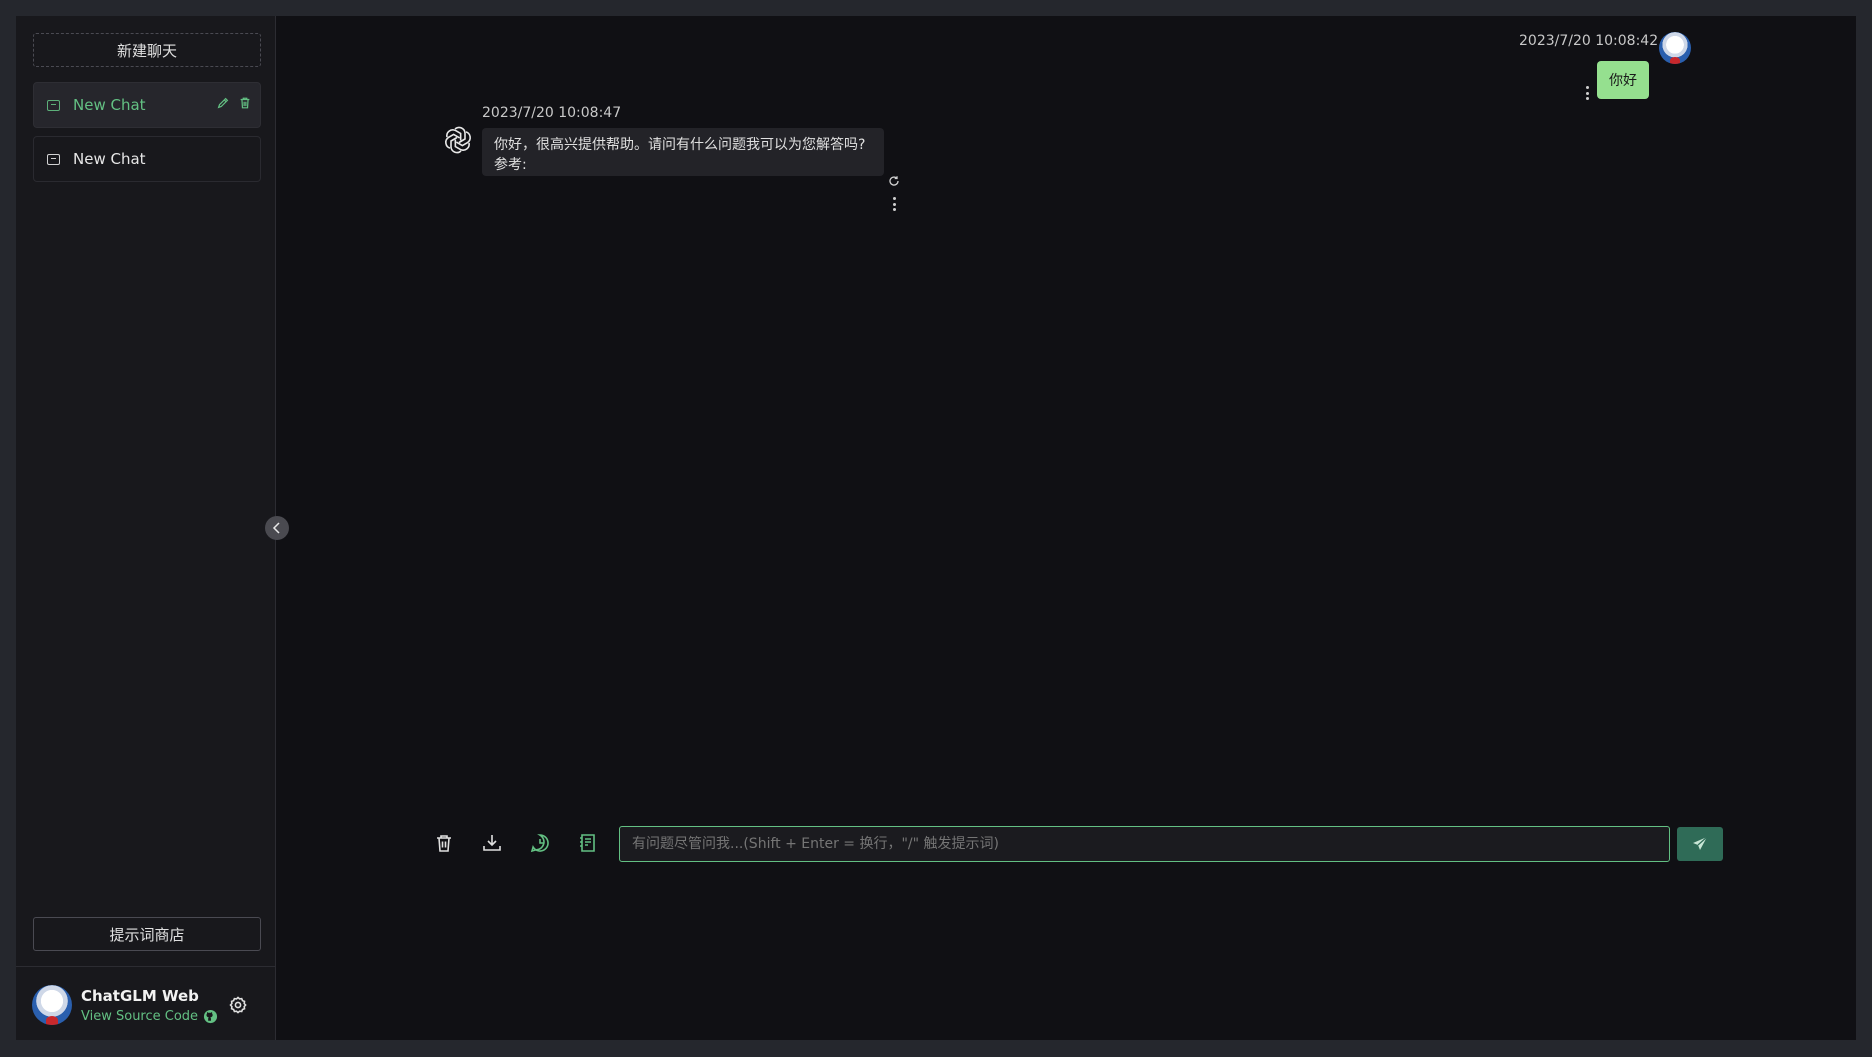 This screenshot has height=1057, width=1872. I want to click on context-toggle-icon, so click(540, 843).